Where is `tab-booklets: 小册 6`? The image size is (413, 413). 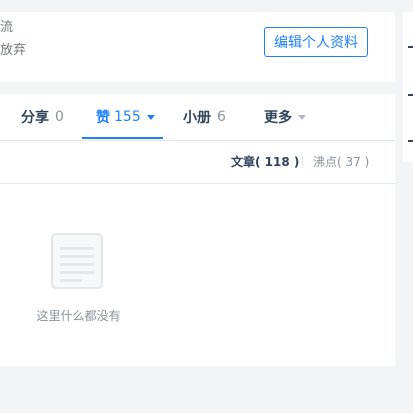 tab-booklets: 小册 6 is located at coordinates (204, 117).